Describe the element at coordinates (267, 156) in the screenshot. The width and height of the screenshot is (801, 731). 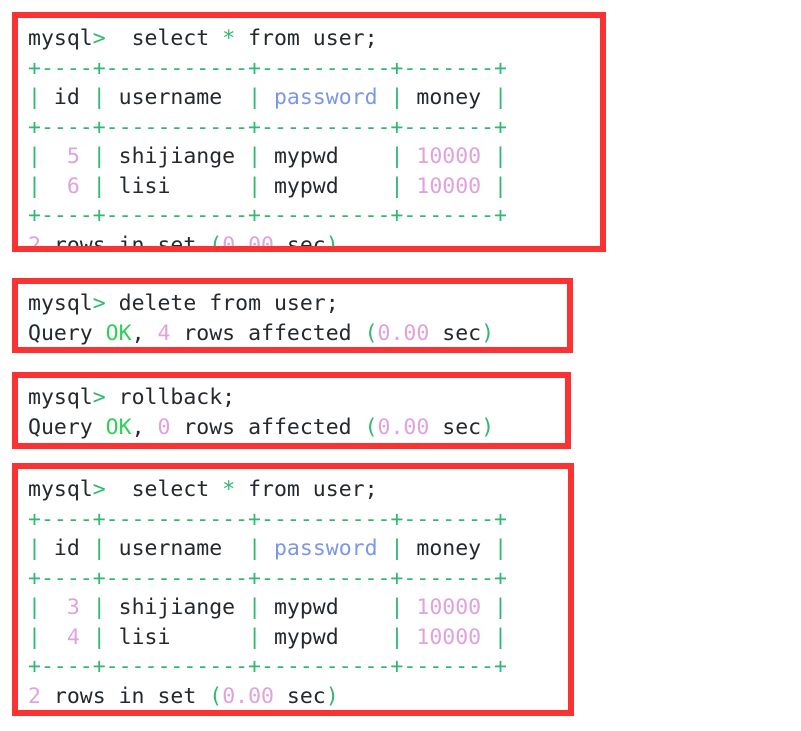
I see `table-data-row-1: | 5 | shijiange | mypwd | 10000 |` at that location.